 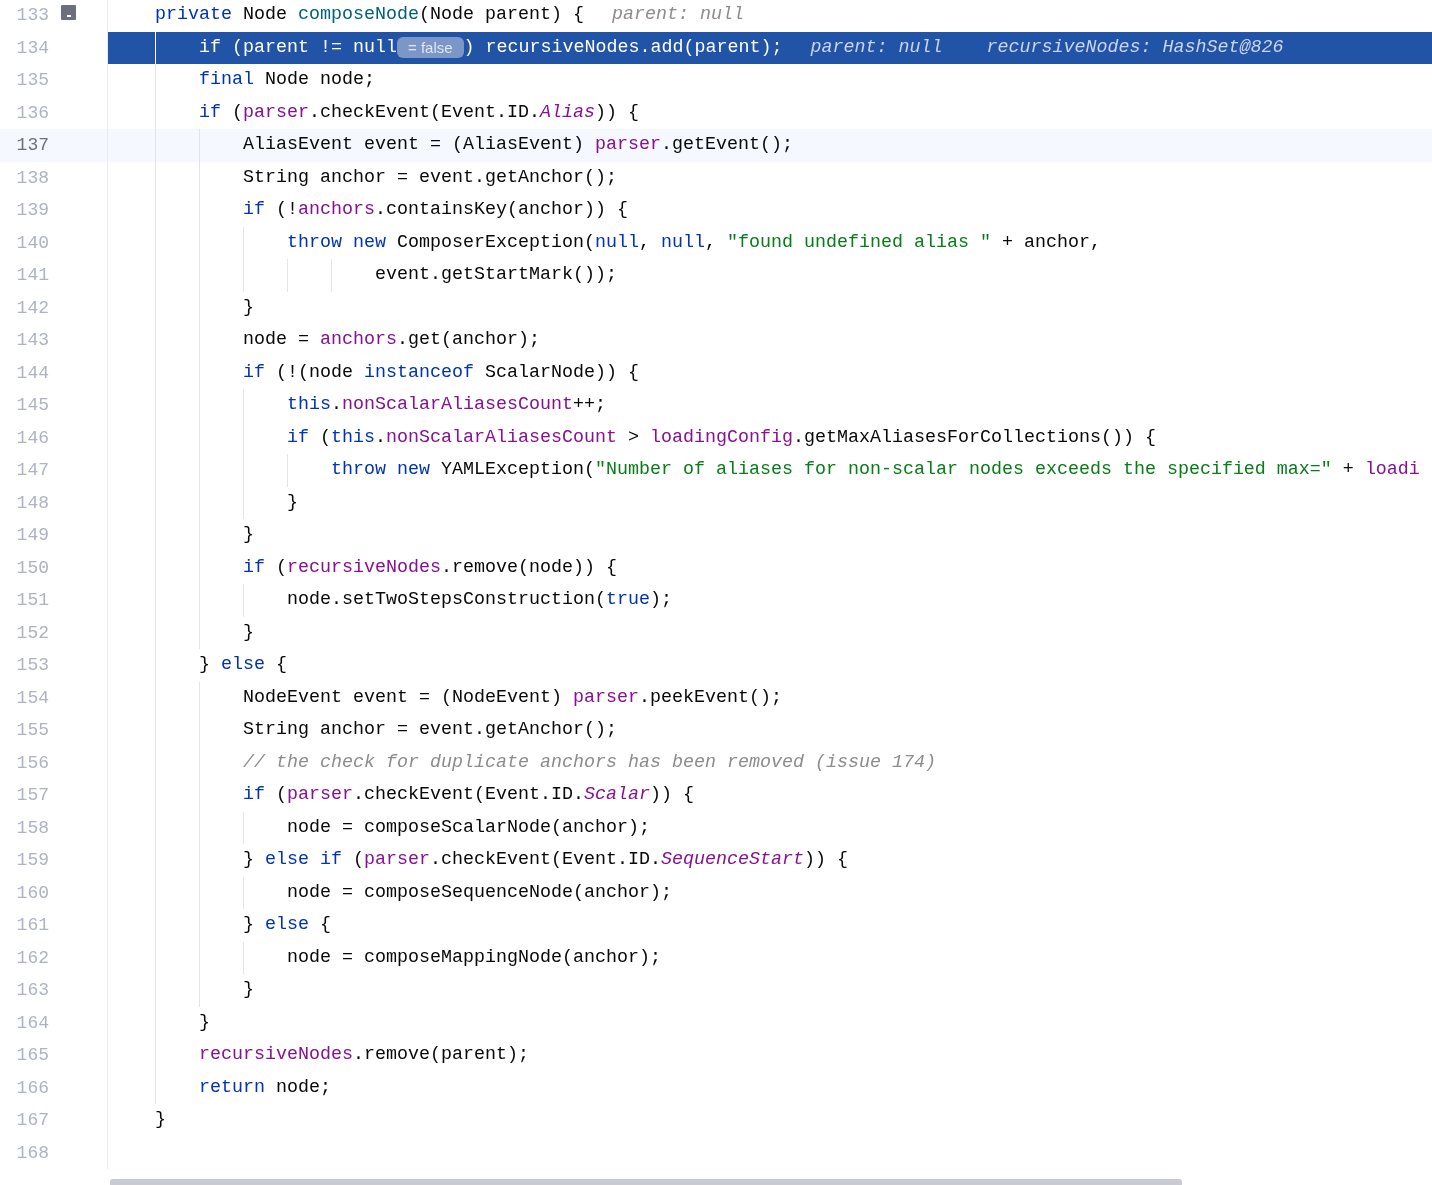 I want to click on code-text: AliasEvent event = (AliasEvent) parser.getEvent();, so click(x=517, y=145).